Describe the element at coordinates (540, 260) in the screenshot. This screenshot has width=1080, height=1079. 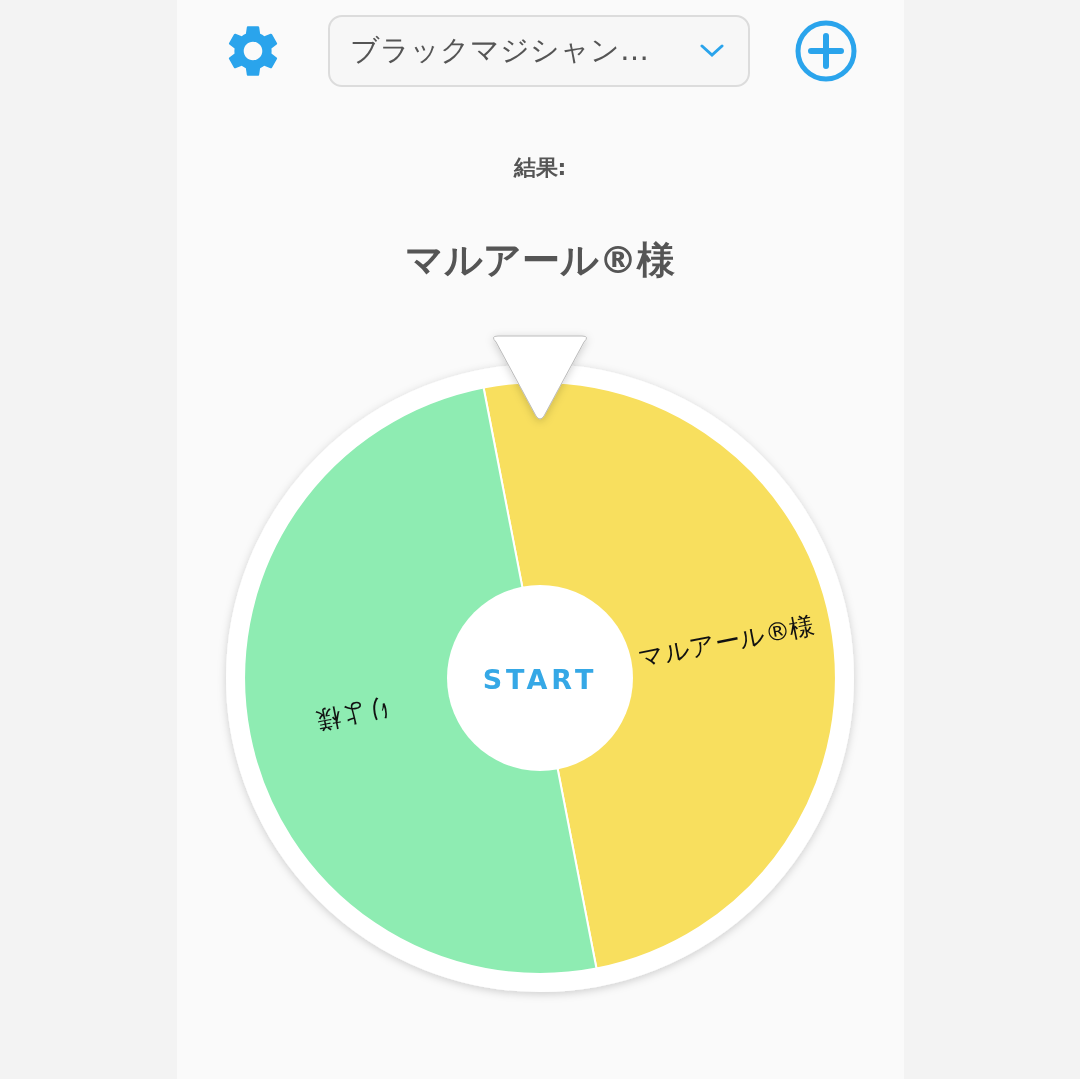
I see `result-value: マルアール®様` at that location.